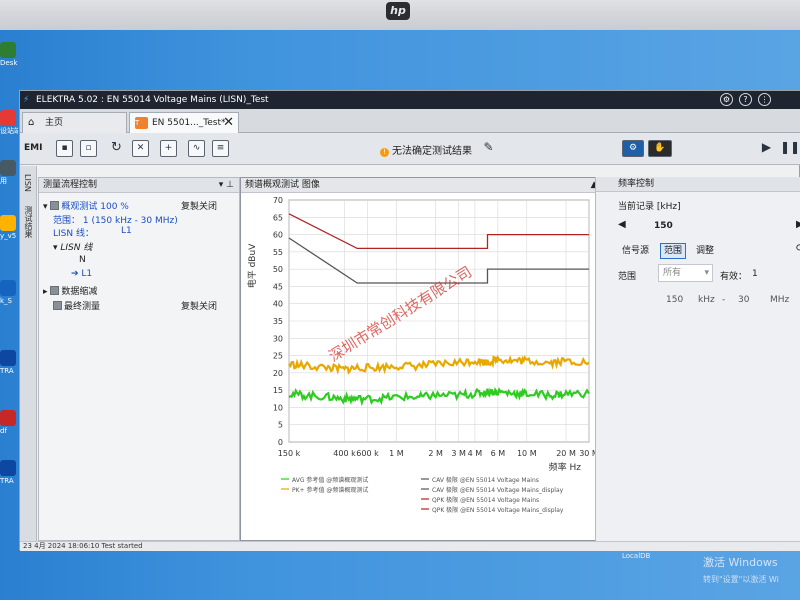 The height and width of the screenshot is (600, 800). I want to click on graph-icon: ∿, so click(196, 148).